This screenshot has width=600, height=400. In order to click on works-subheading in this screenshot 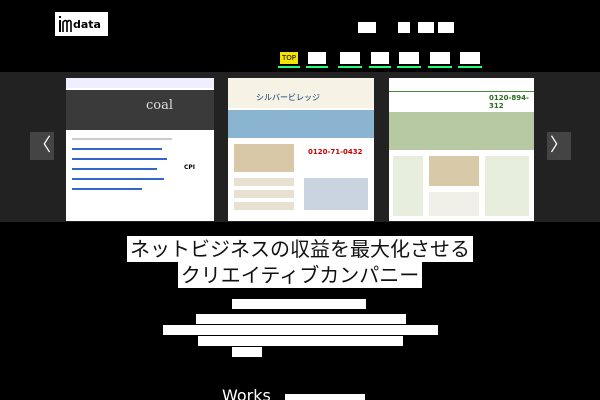, I will do `click(325, 397)`.